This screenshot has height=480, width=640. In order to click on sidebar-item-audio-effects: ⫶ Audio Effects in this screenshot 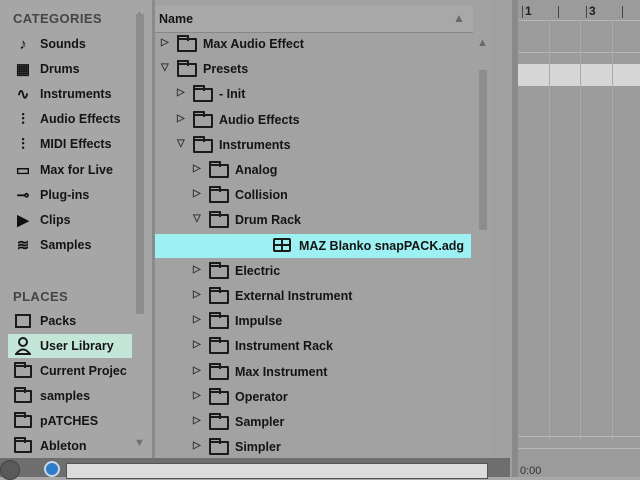, I will do `click(70, 119)`.